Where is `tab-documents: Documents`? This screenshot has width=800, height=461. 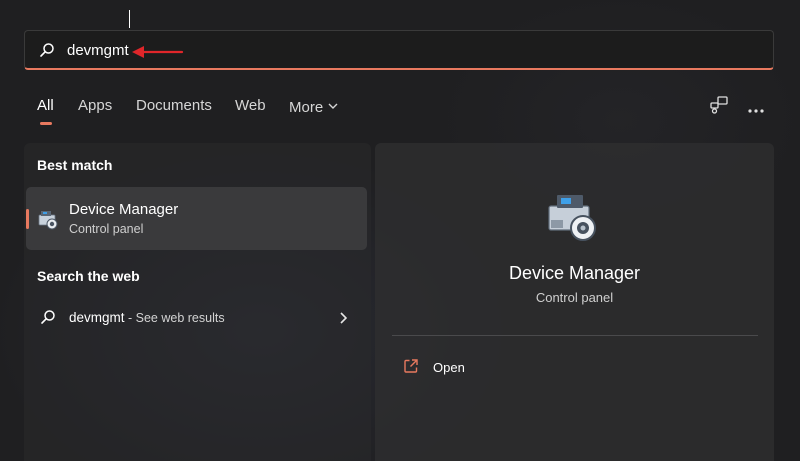 tab-documents: Documents is located at coordinates (174, 105).